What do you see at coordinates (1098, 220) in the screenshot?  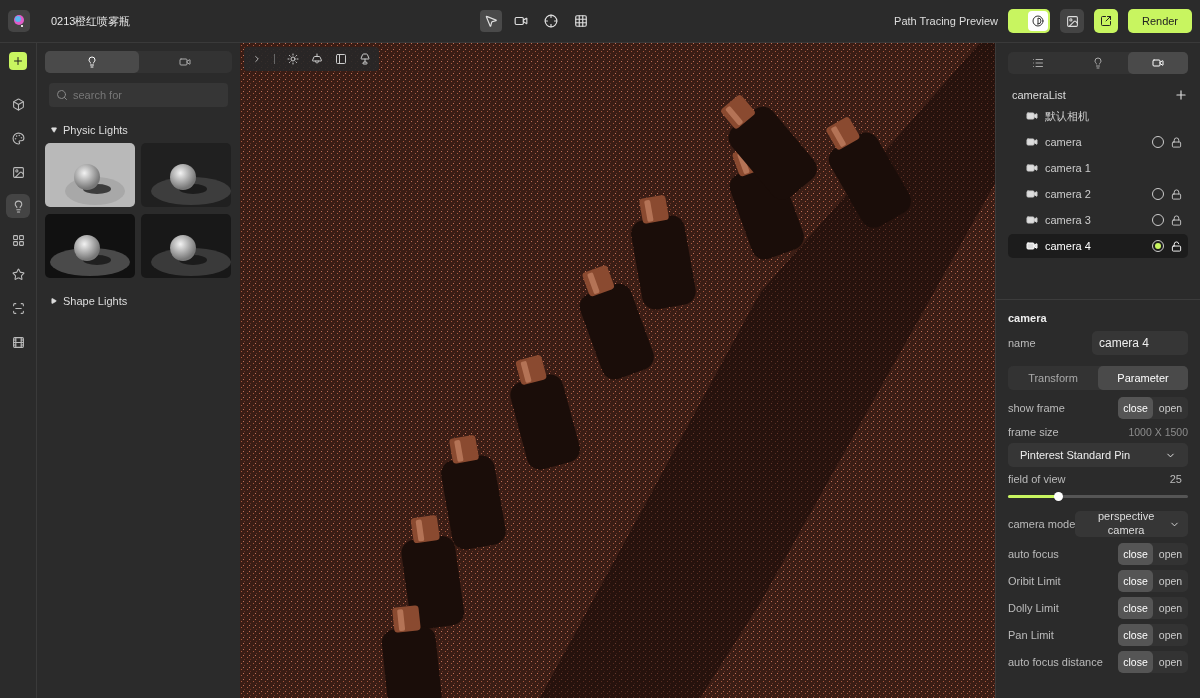 I see `camera-list-item: camera 3` at bounding box center [1098, 220].